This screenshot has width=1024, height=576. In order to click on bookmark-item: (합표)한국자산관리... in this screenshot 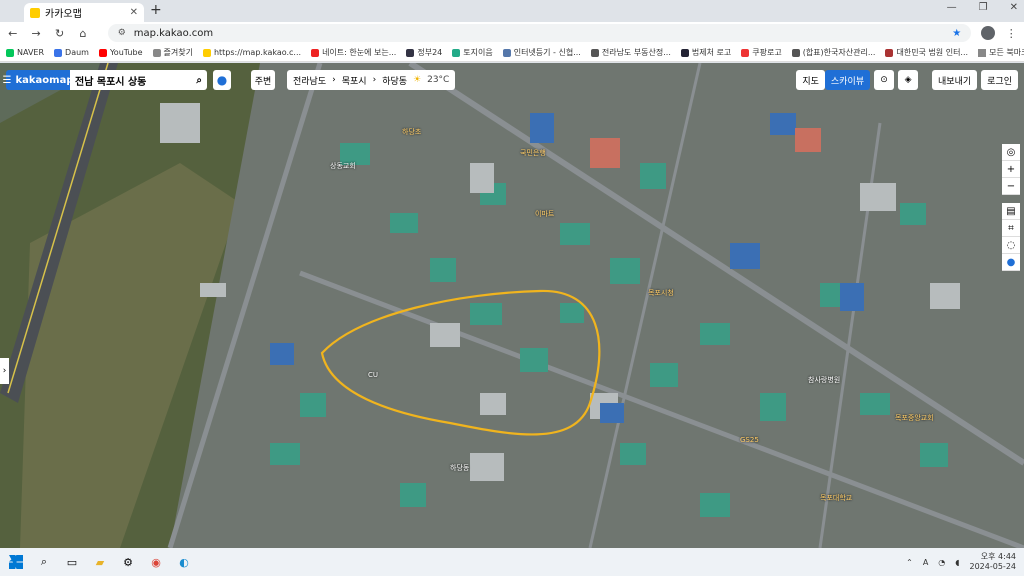, I will do `click(833, 52)`.